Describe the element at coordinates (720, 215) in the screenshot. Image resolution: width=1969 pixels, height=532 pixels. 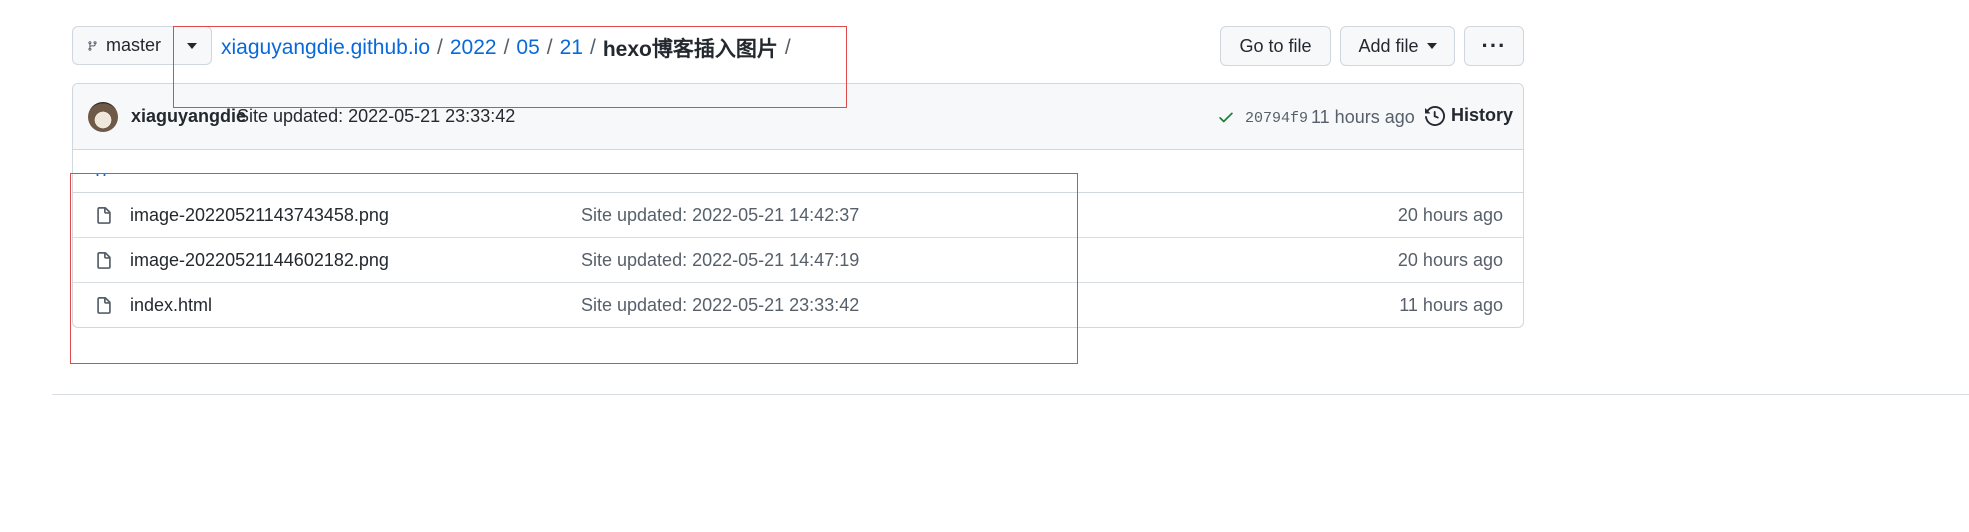
I see `file-commit-message-link: Site updated: 2022-05-21 14:42:37` at that location.